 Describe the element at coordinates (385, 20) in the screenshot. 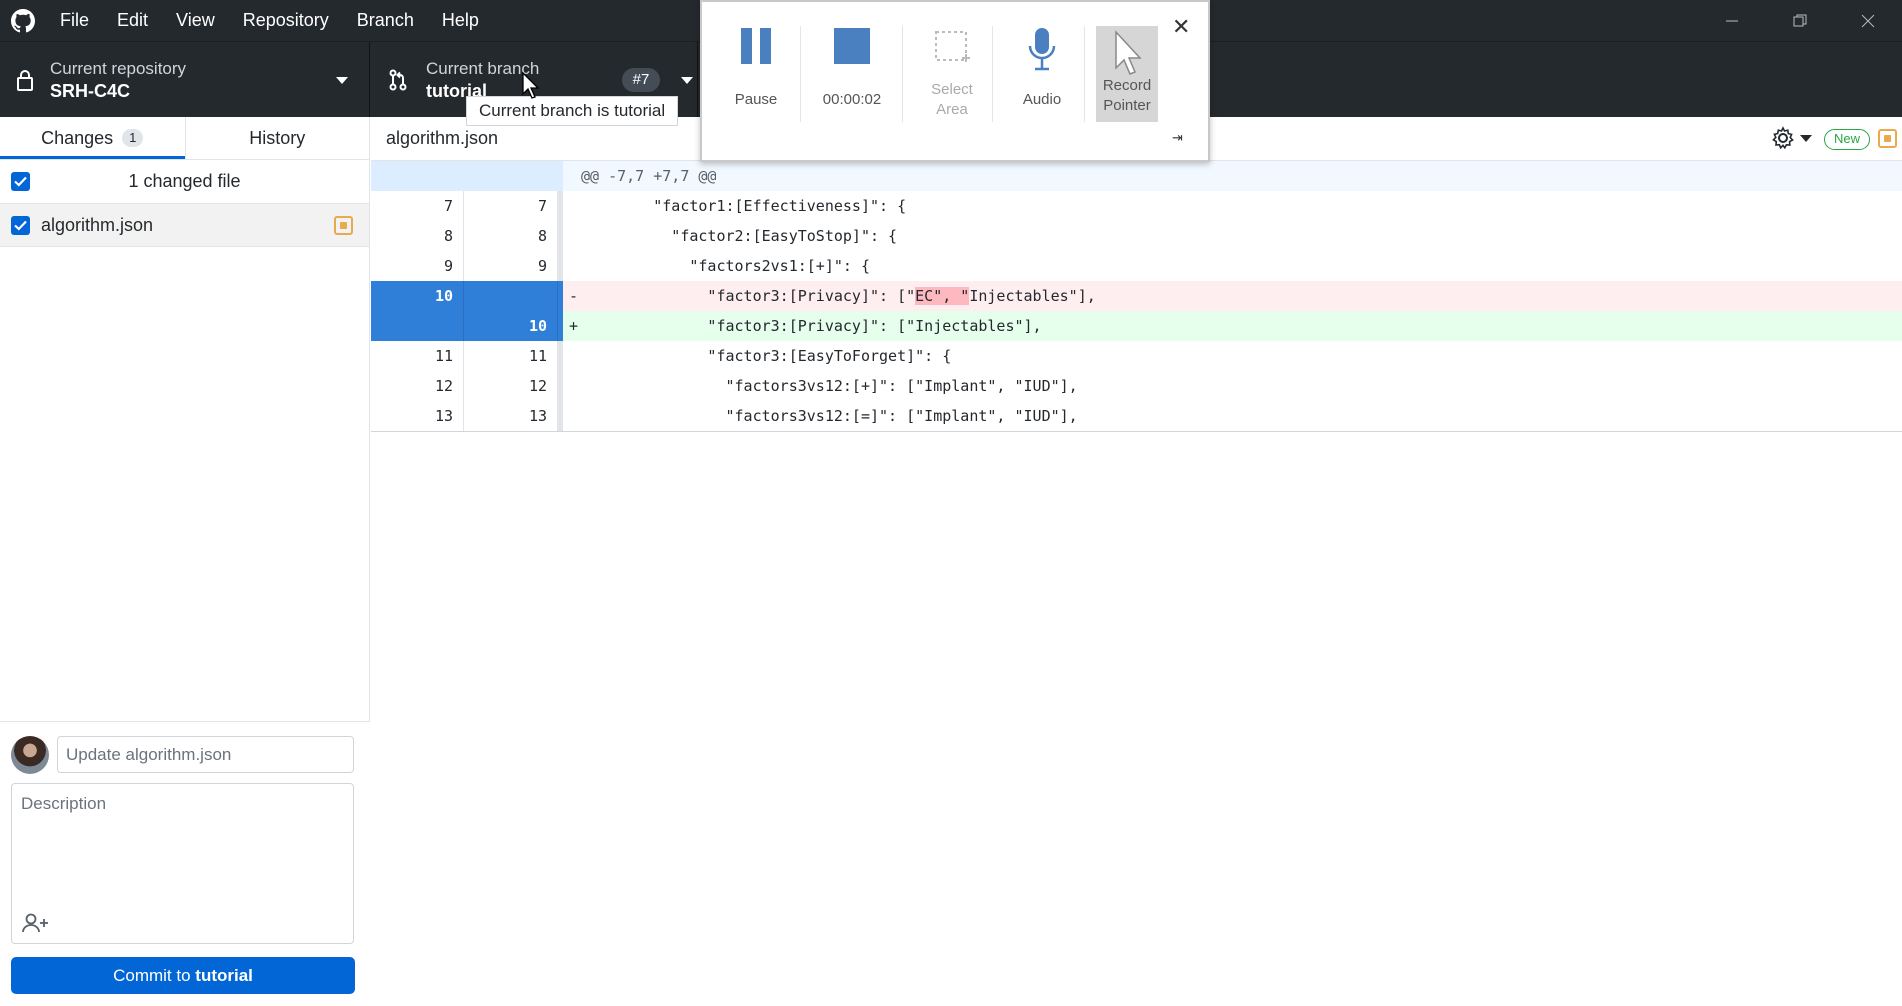

I see `menu-branch: Branch` at that location.